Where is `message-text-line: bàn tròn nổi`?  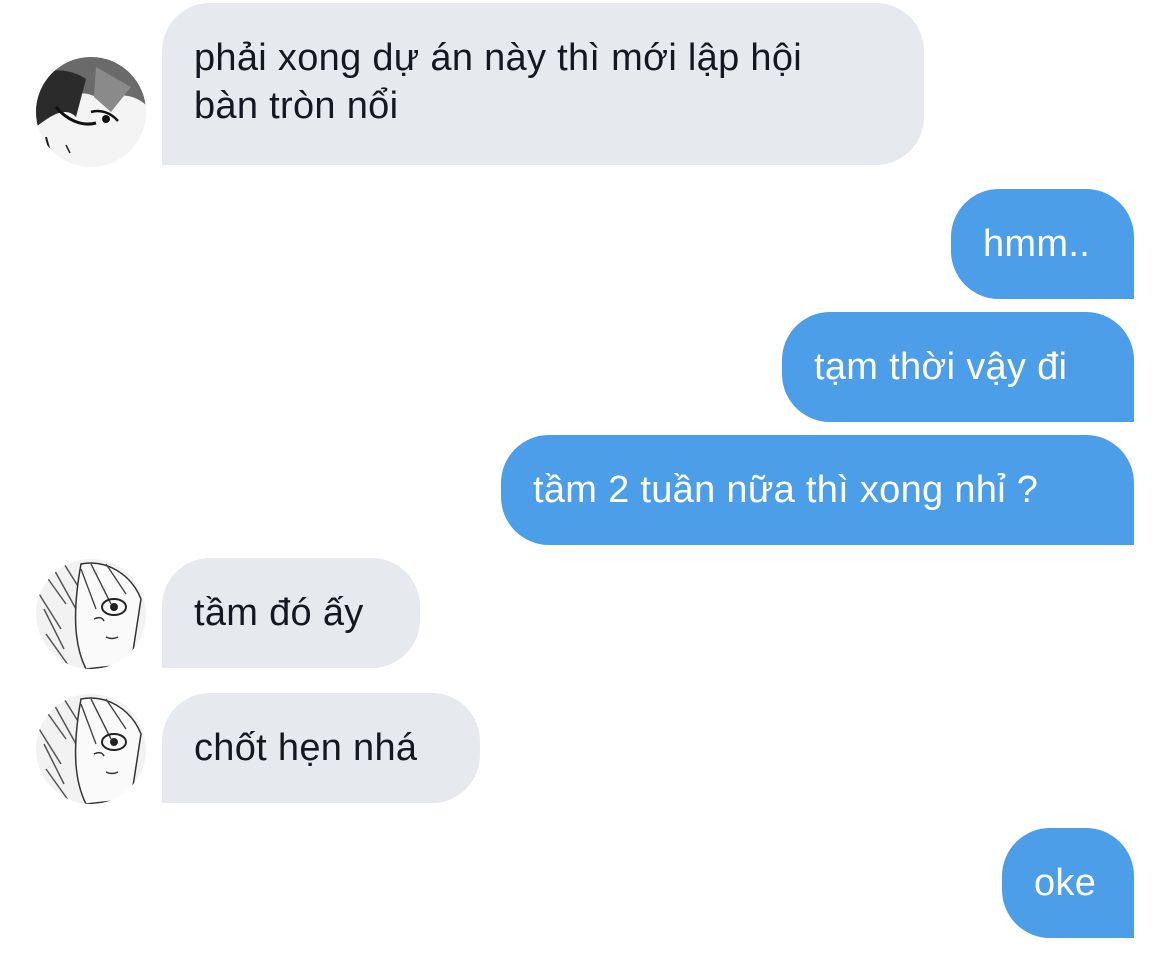
message-text-line: bàn tròn nổi is located at coordinates (296, 106).